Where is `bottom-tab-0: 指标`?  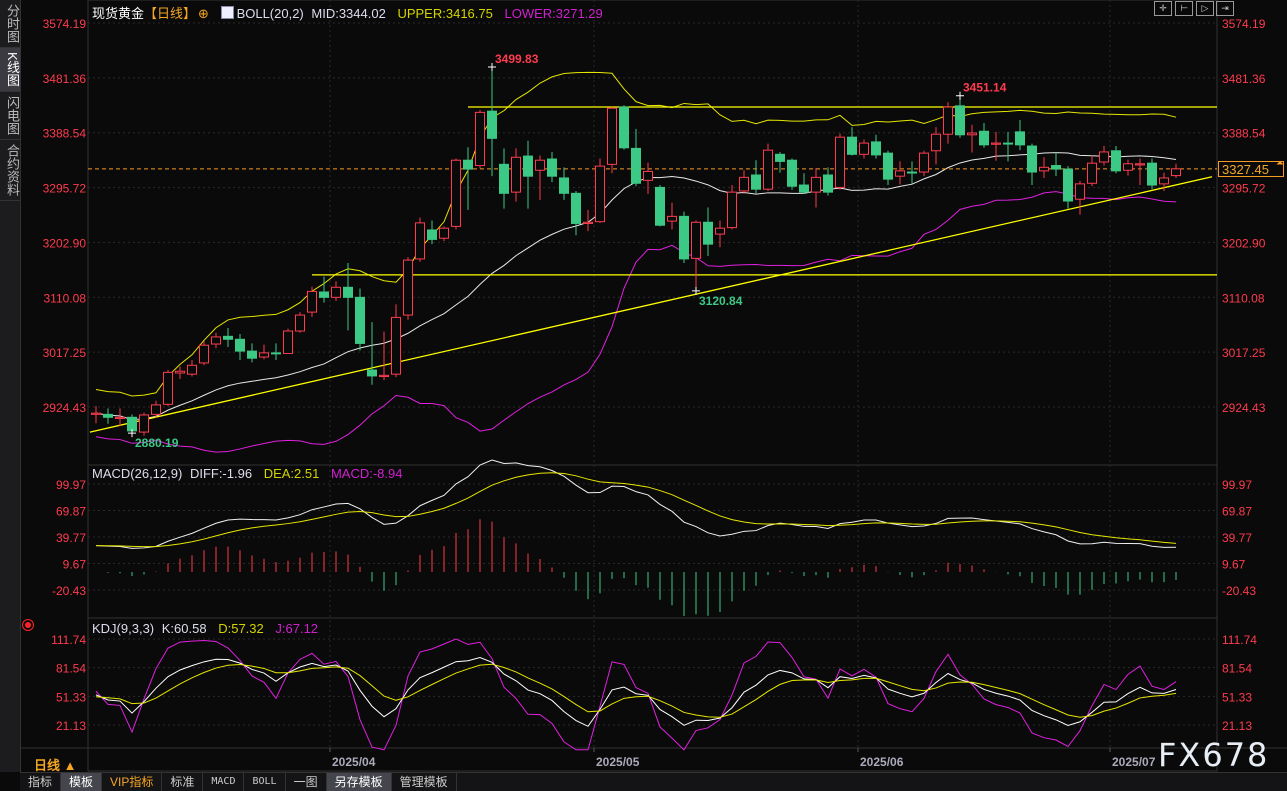 bottom-tab-0: 指标 is located at coordinates (41, 782).